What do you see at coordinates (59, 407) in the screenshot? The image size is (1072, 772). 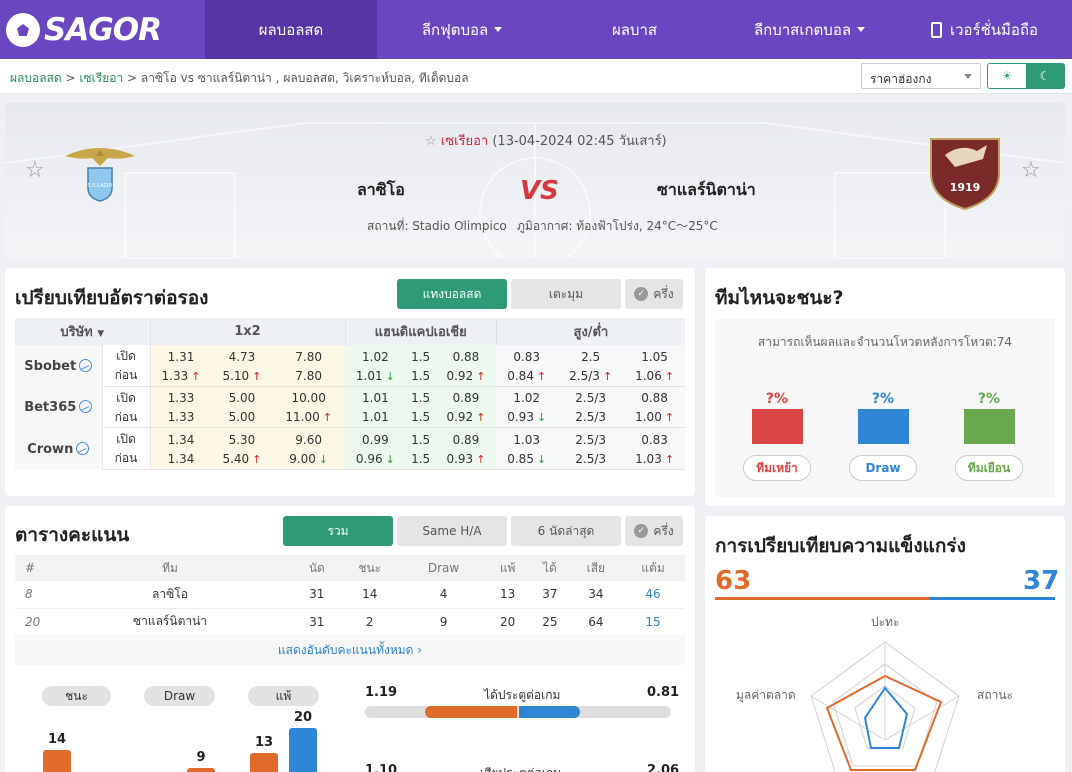 I see `odds-company: Bet365` at bounding box center [59, 407].